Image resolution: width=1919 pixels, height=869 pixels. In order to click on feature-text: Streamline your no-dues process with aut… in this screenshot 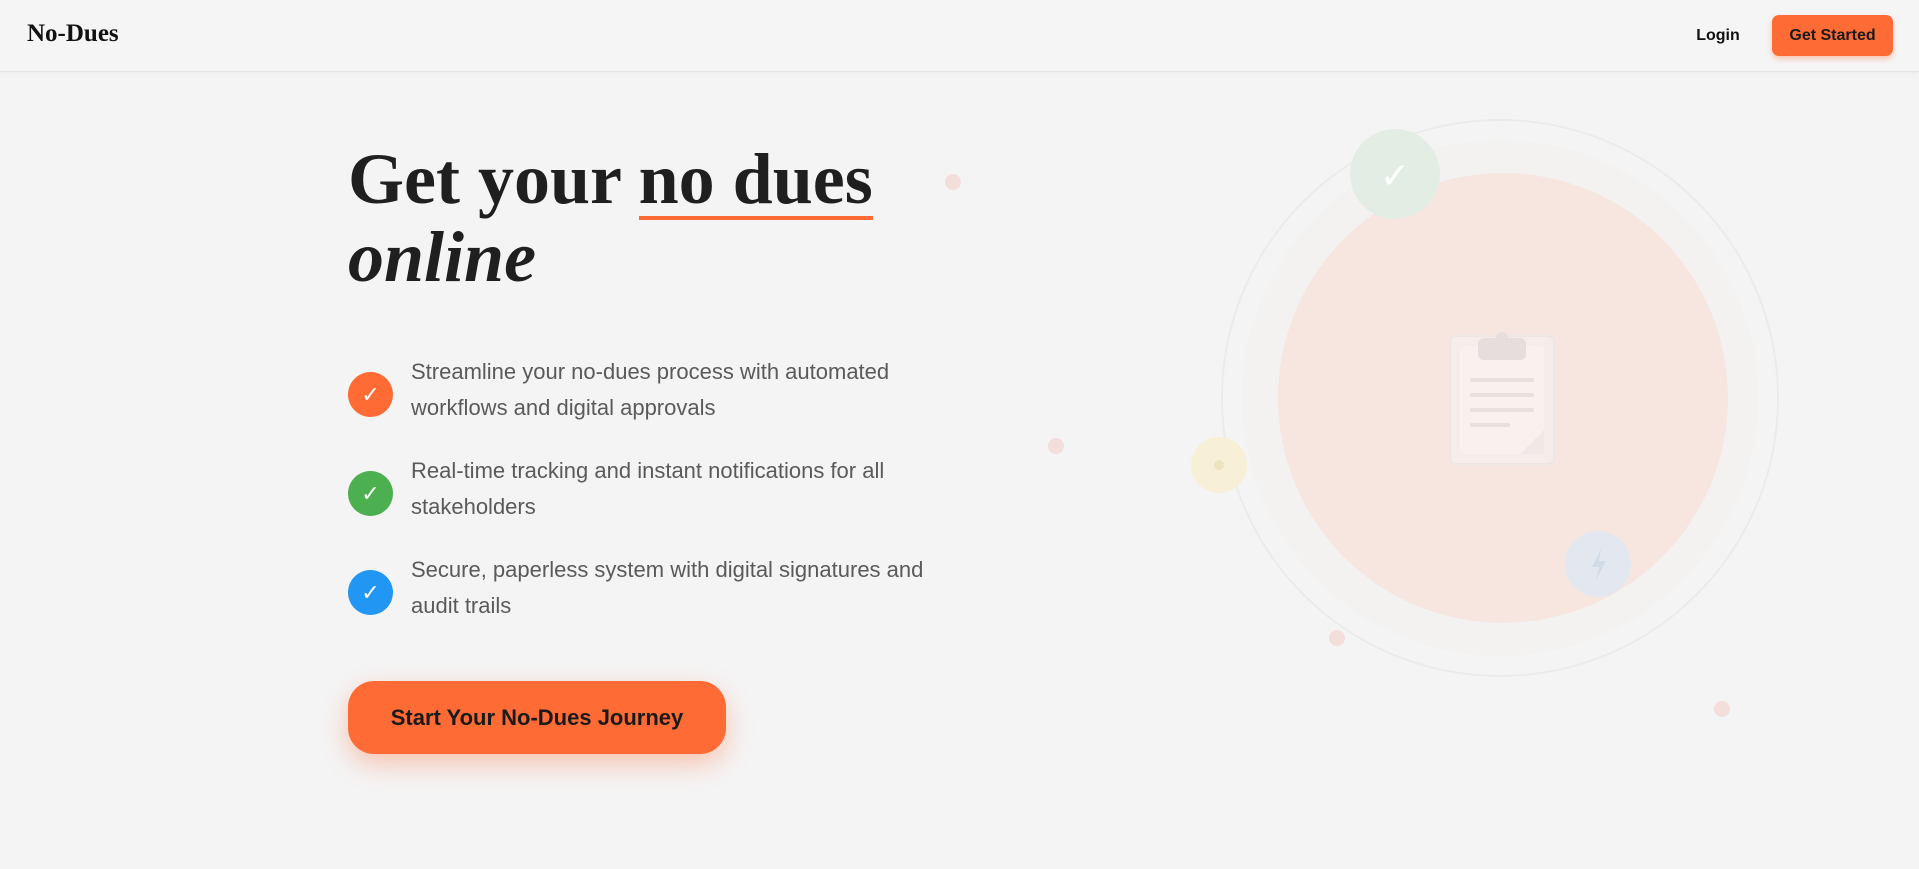, I will do `click(650, 389)`.